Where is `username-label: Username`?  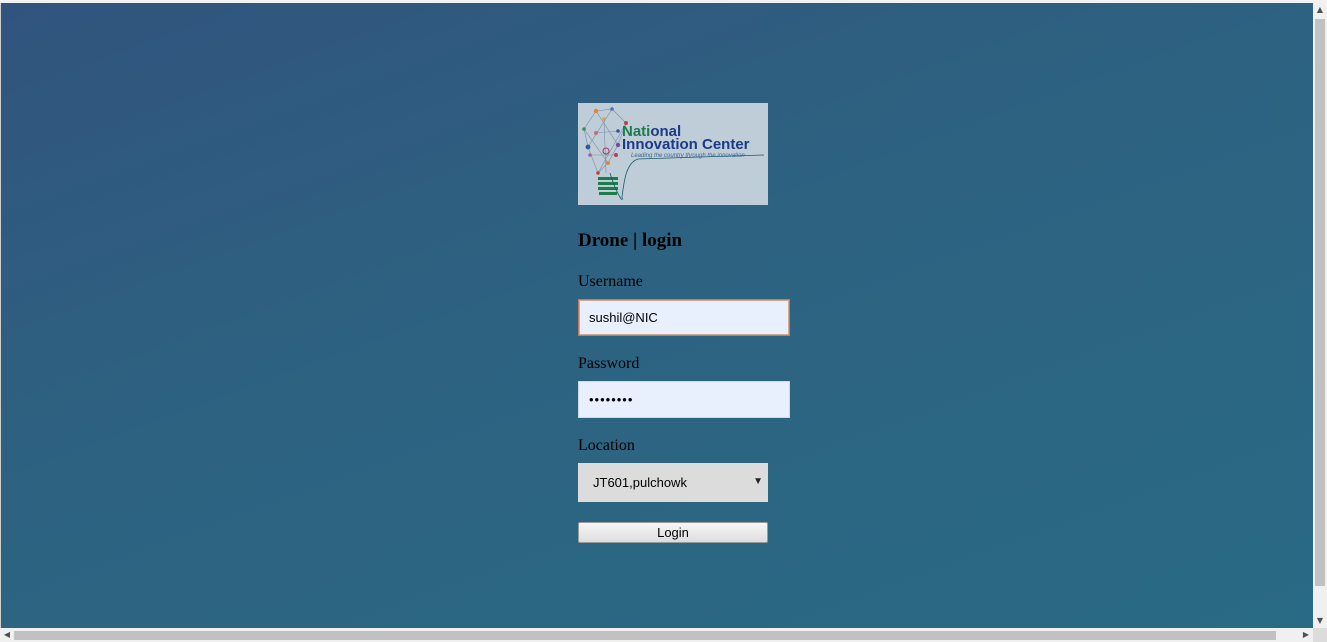
username-label: Username is located at coordinates (610, 281).